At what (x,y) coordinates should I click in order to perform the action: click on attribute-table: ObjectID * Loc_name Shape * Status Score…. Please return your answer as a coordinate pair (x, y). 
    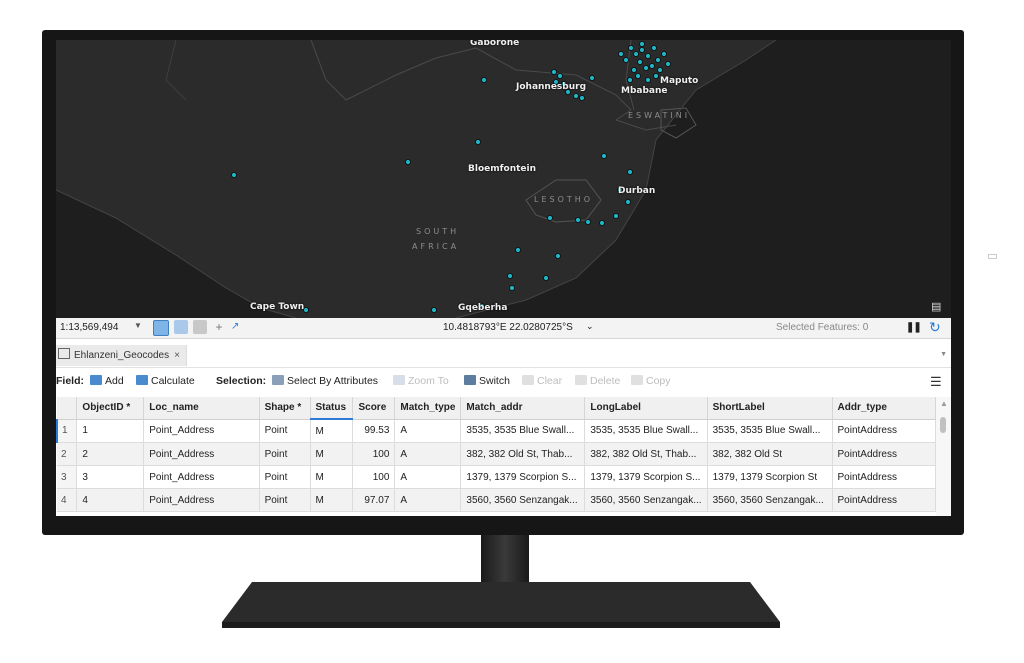
    Looking at the image, I should click on (496, 454).